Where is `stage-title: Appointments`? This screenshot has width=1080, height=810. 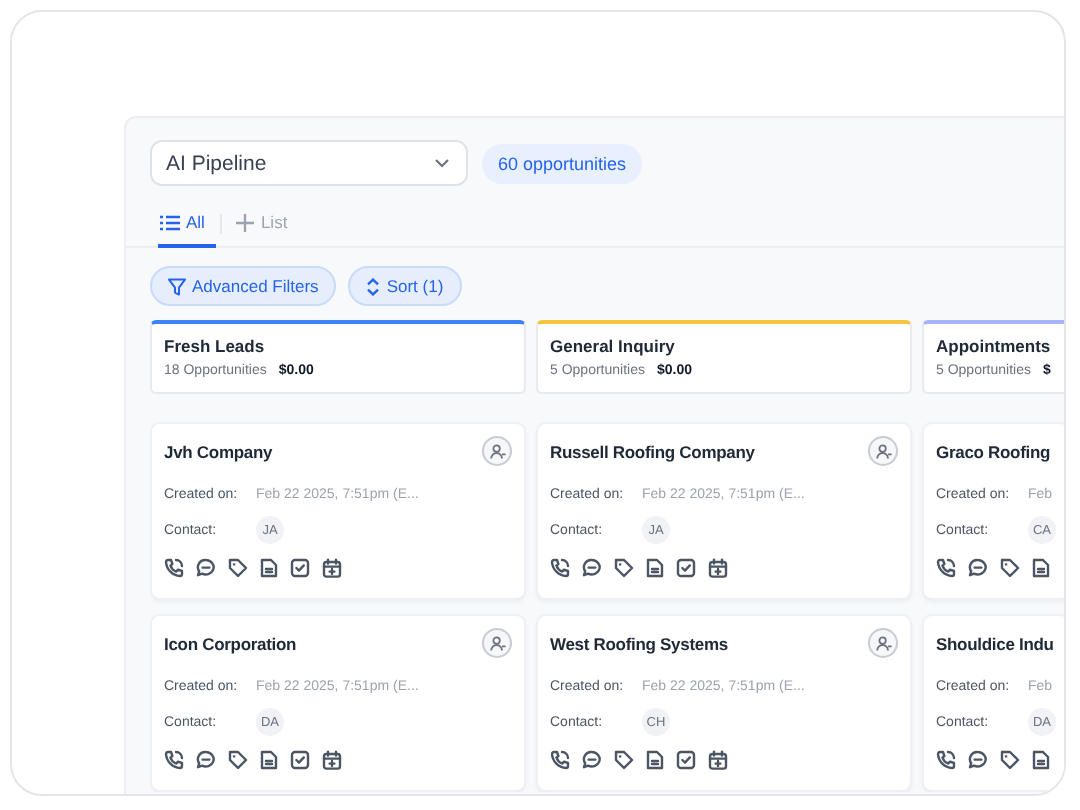 stage-title: Appointments is located at coordinates (994, 346).